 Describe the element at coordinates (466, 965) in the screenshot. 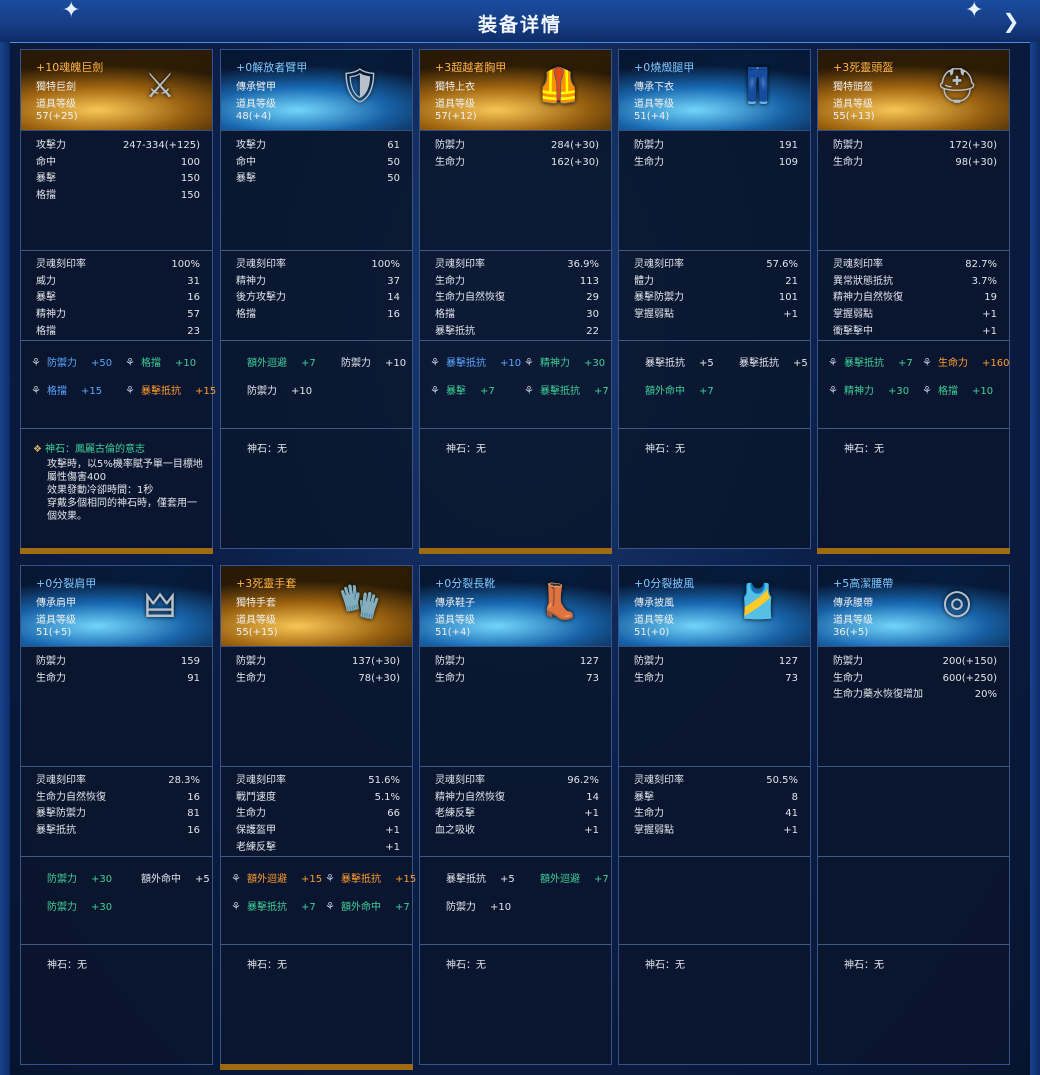

I see `stone-none: 神石：无` at that location.